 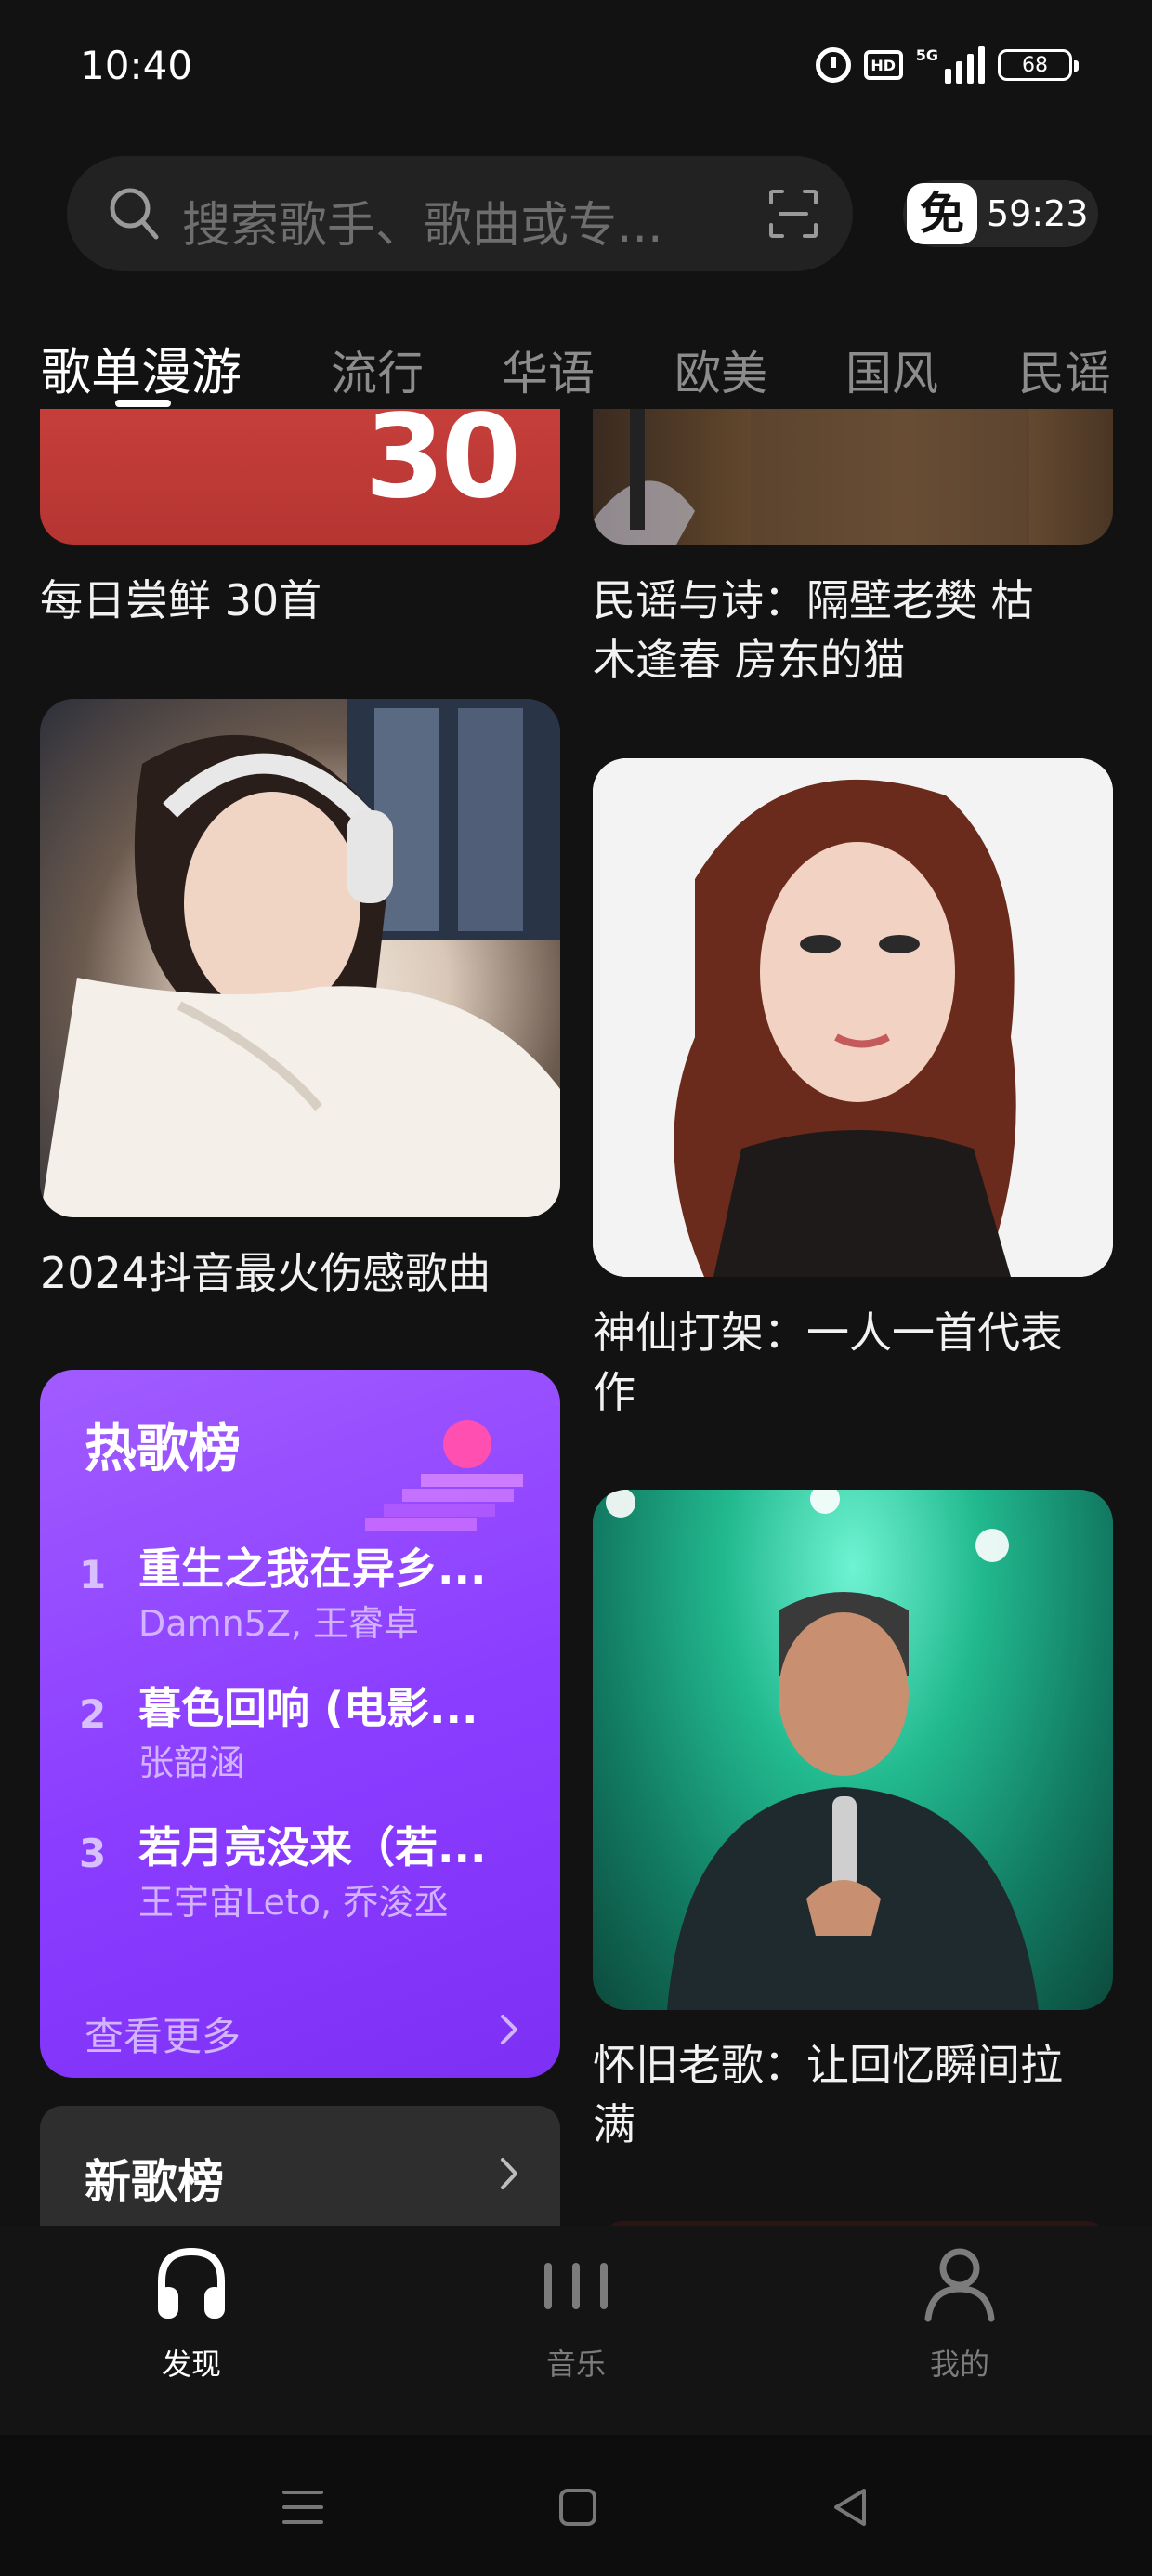 I want to click on hd-badge: HD, so click(x=883, y=65).